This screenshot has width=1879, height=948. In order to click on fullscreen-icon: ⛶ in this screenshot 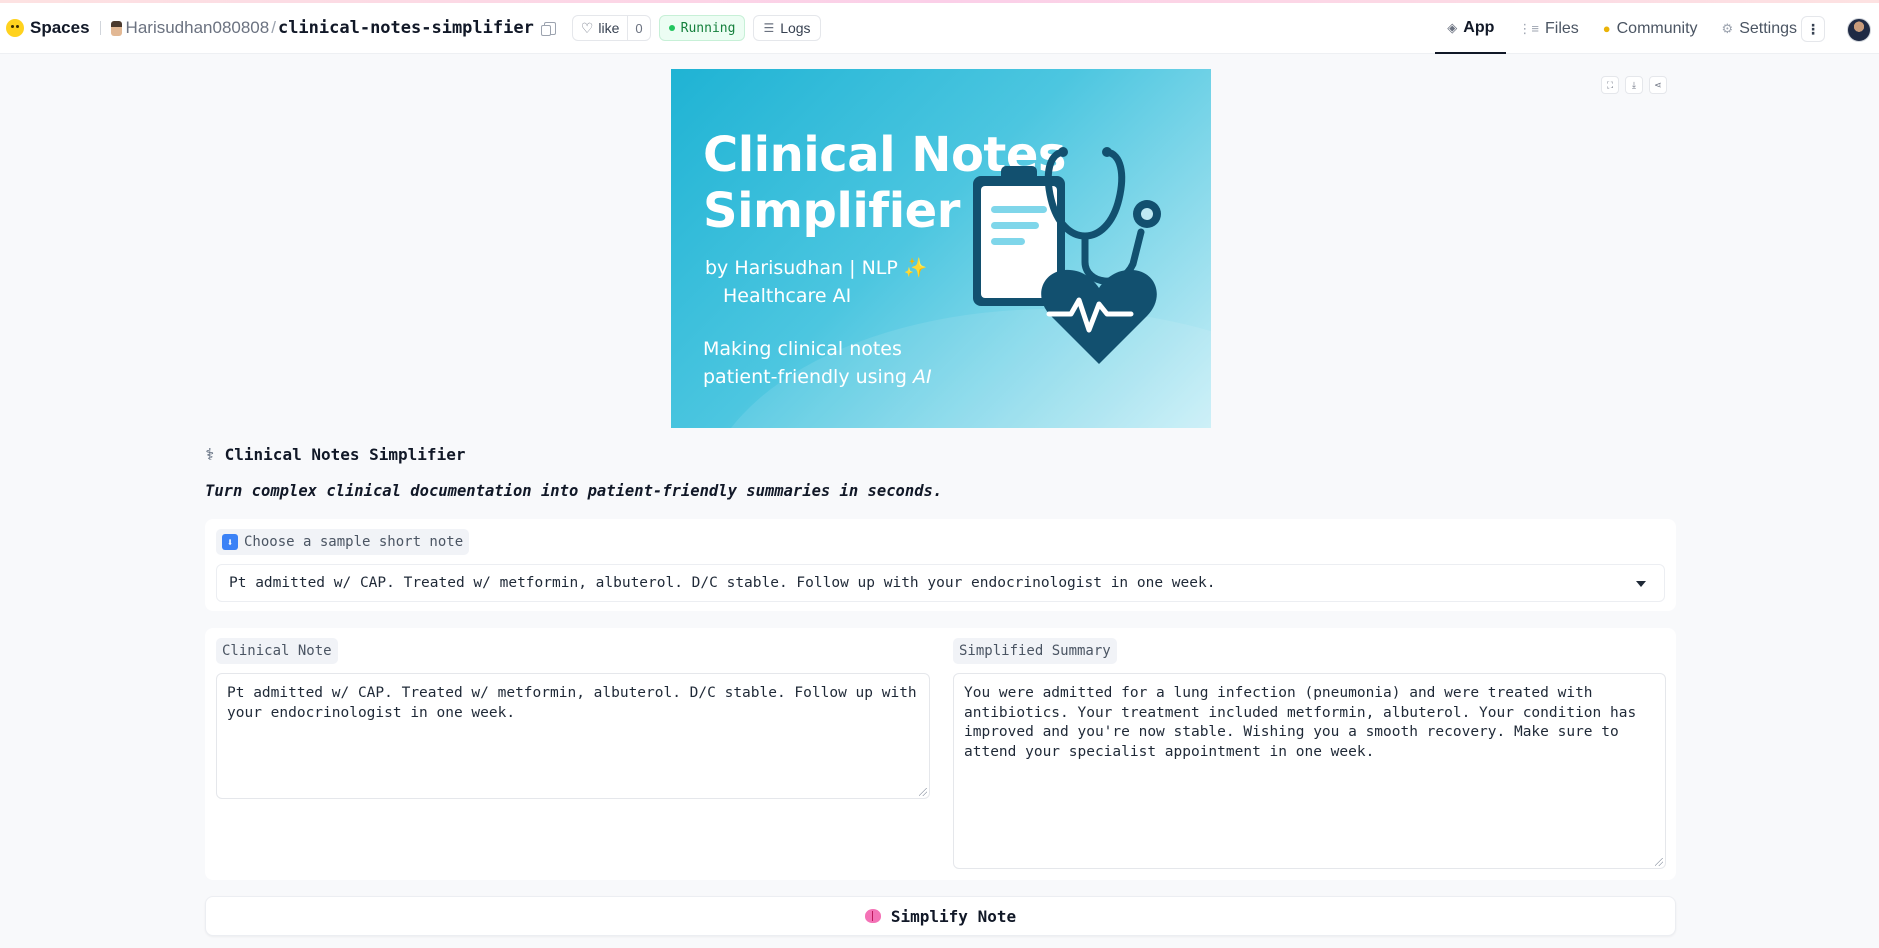, I will do `click(1610, 85)`.